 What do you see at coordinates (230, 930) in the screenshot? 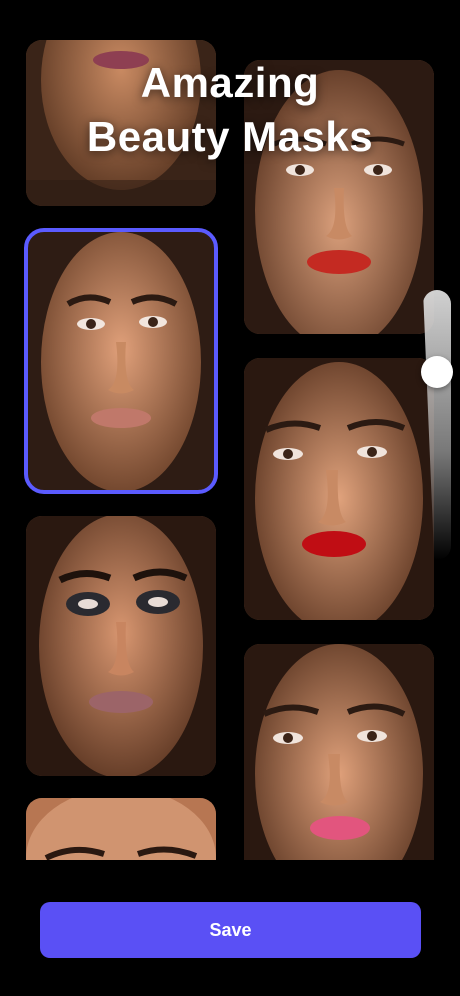
I see `save-button: Save` at bounding box center [230, 930].